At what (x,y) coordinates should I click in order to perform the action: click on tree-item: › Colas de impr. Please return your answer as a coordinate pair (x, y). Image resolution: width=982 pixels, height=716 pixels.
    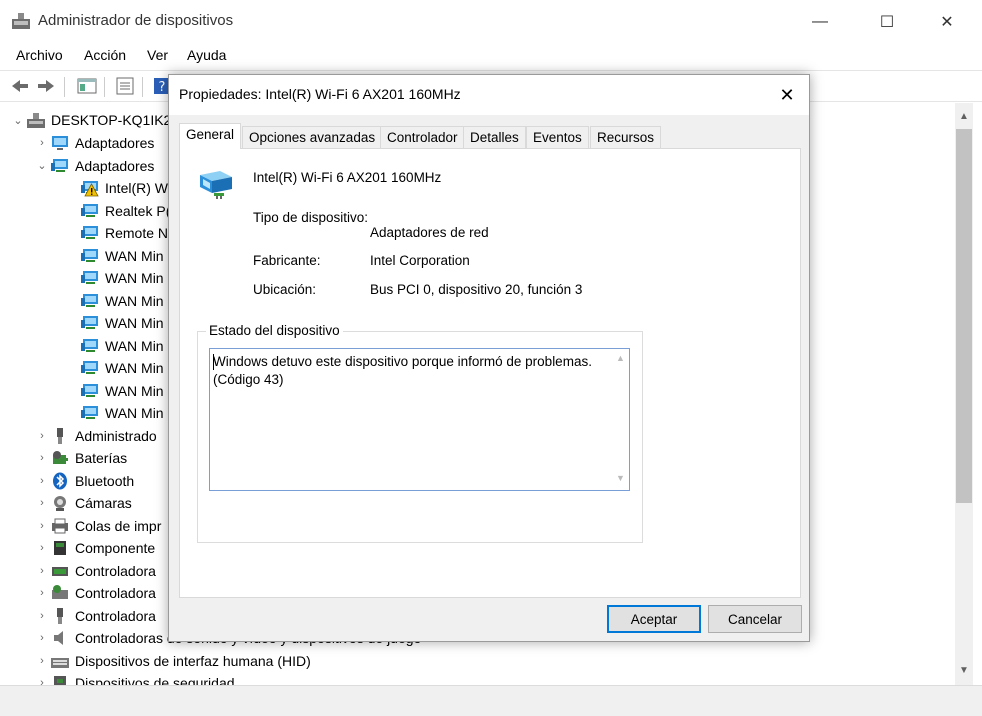
    Looking at the image, I should click on (97, 526).